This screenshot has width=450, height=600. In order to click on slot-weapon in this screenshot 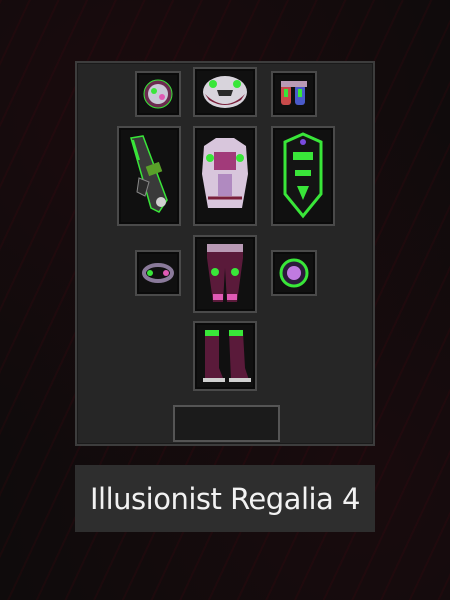, I will do `click(149, 176)`.